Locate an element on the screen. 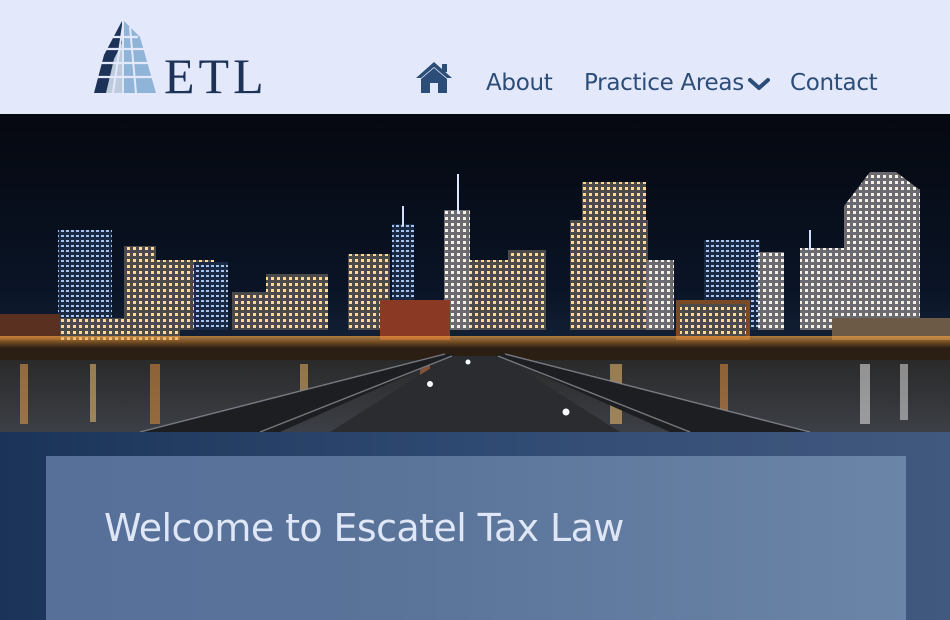 Image resolution: width=950 pixels, height=620 pixels. building-logo-icon is located at coordinates (125, 57).